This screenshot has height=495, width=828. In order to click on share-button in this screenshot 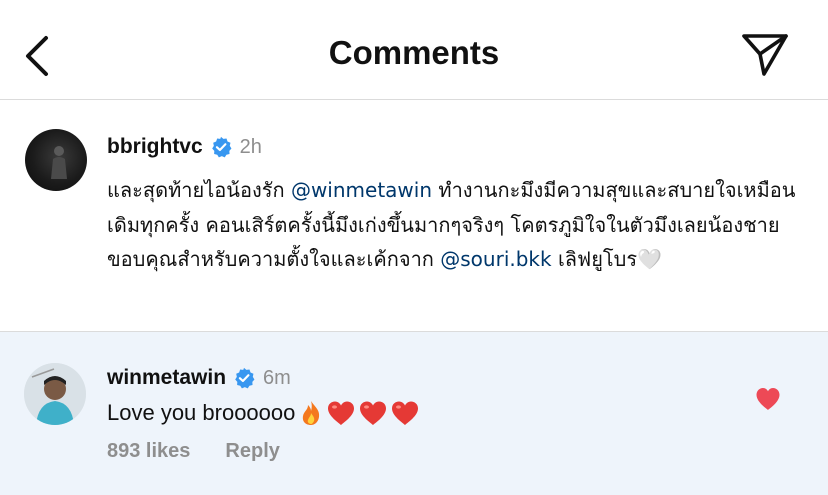, I will do `click(765, 54)`.